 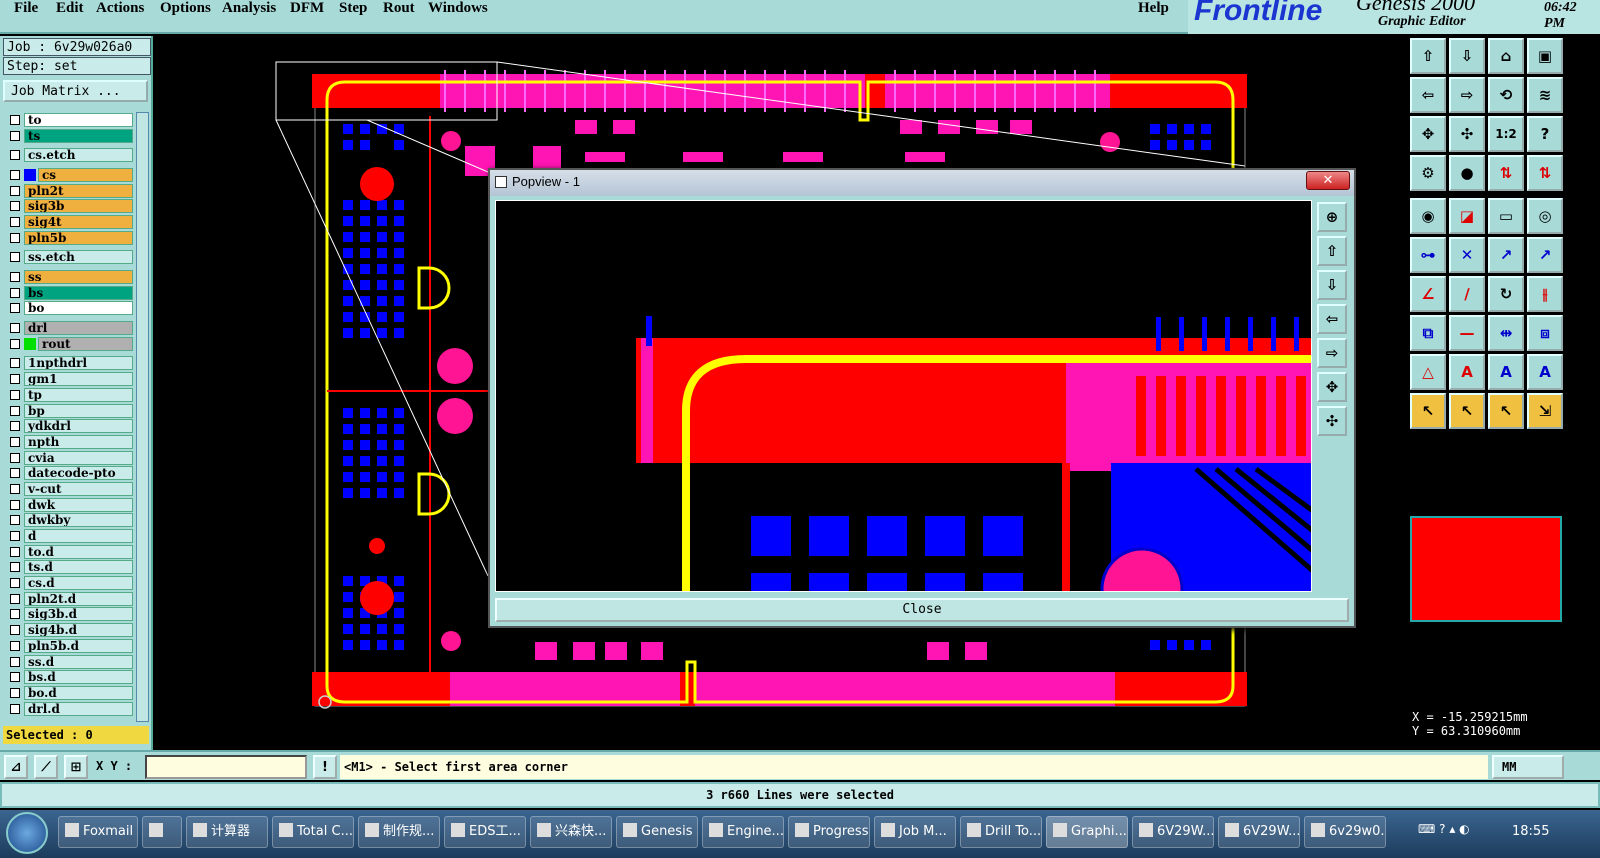 I want to click on task-foxmail: Foxmail, so click(x=98, y=832).